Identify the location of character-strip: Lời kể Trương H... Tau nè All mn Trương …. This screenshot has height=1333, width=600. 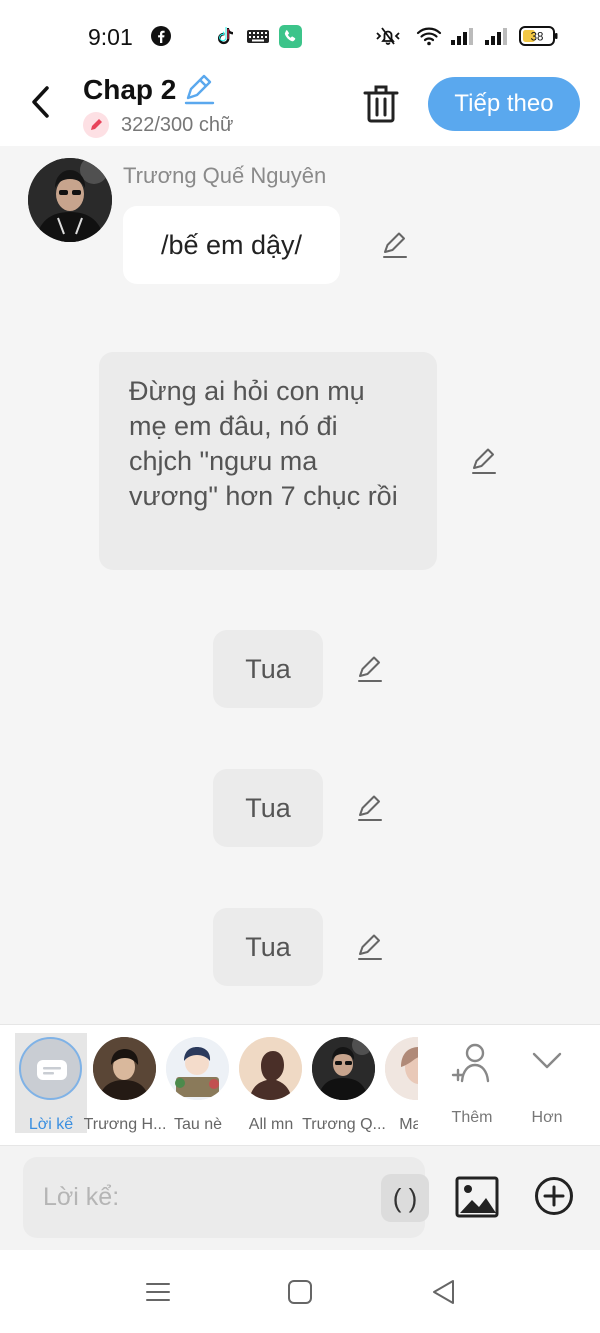
(300, 1085).